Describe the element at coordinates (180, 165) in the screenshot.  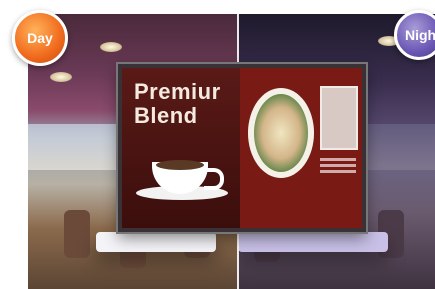
I see `coffee-surface-icon` at that location.